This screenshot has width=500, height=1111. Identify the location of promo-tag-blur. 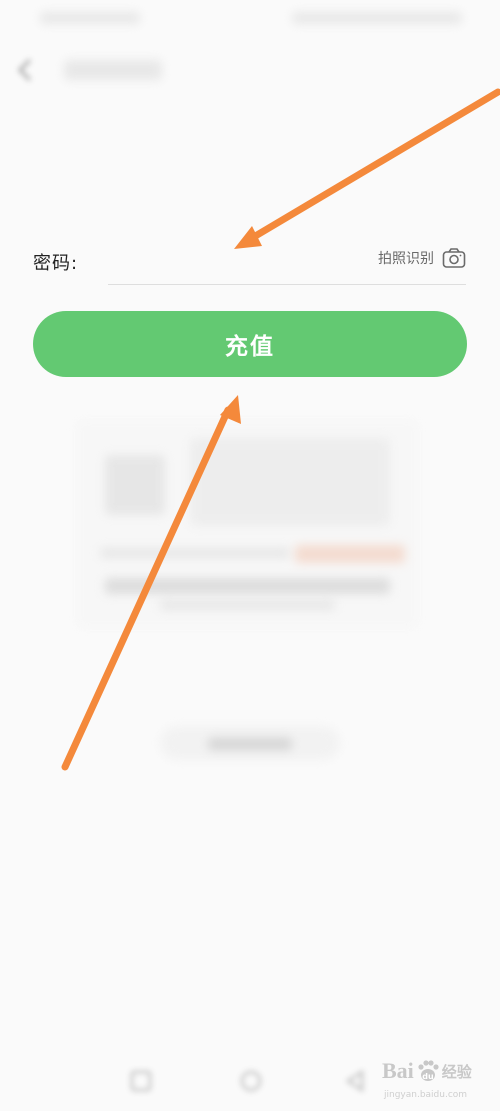
(350, 554).